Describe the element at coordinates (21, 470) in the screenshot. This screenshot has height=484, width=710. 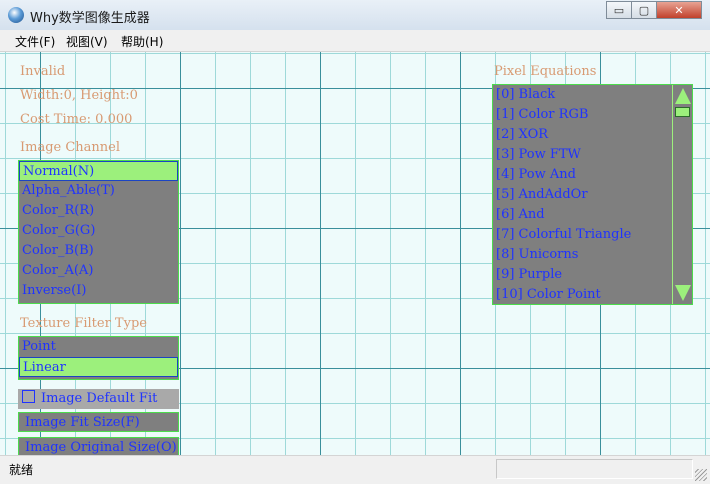
I see `status-text: 就绪` at that location.